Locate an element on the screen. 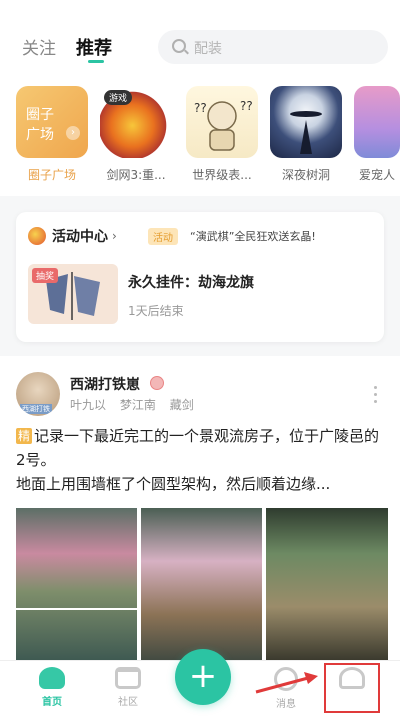 The height and width of the screenshot is (717, 400). circle-plaza: 圈子 广场 › 圈子广场 is located at coordinates (52, 134).